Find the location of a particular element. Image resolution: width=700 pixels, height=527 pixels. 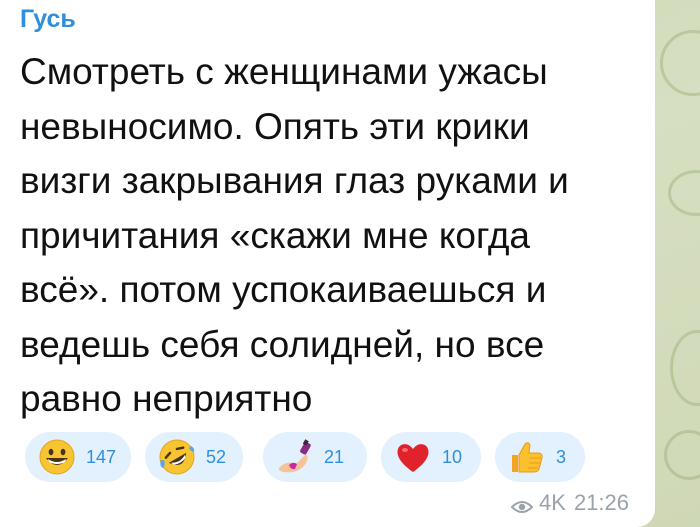

reaction-thumbs-up: 3 is located at coordinates (540, 457).